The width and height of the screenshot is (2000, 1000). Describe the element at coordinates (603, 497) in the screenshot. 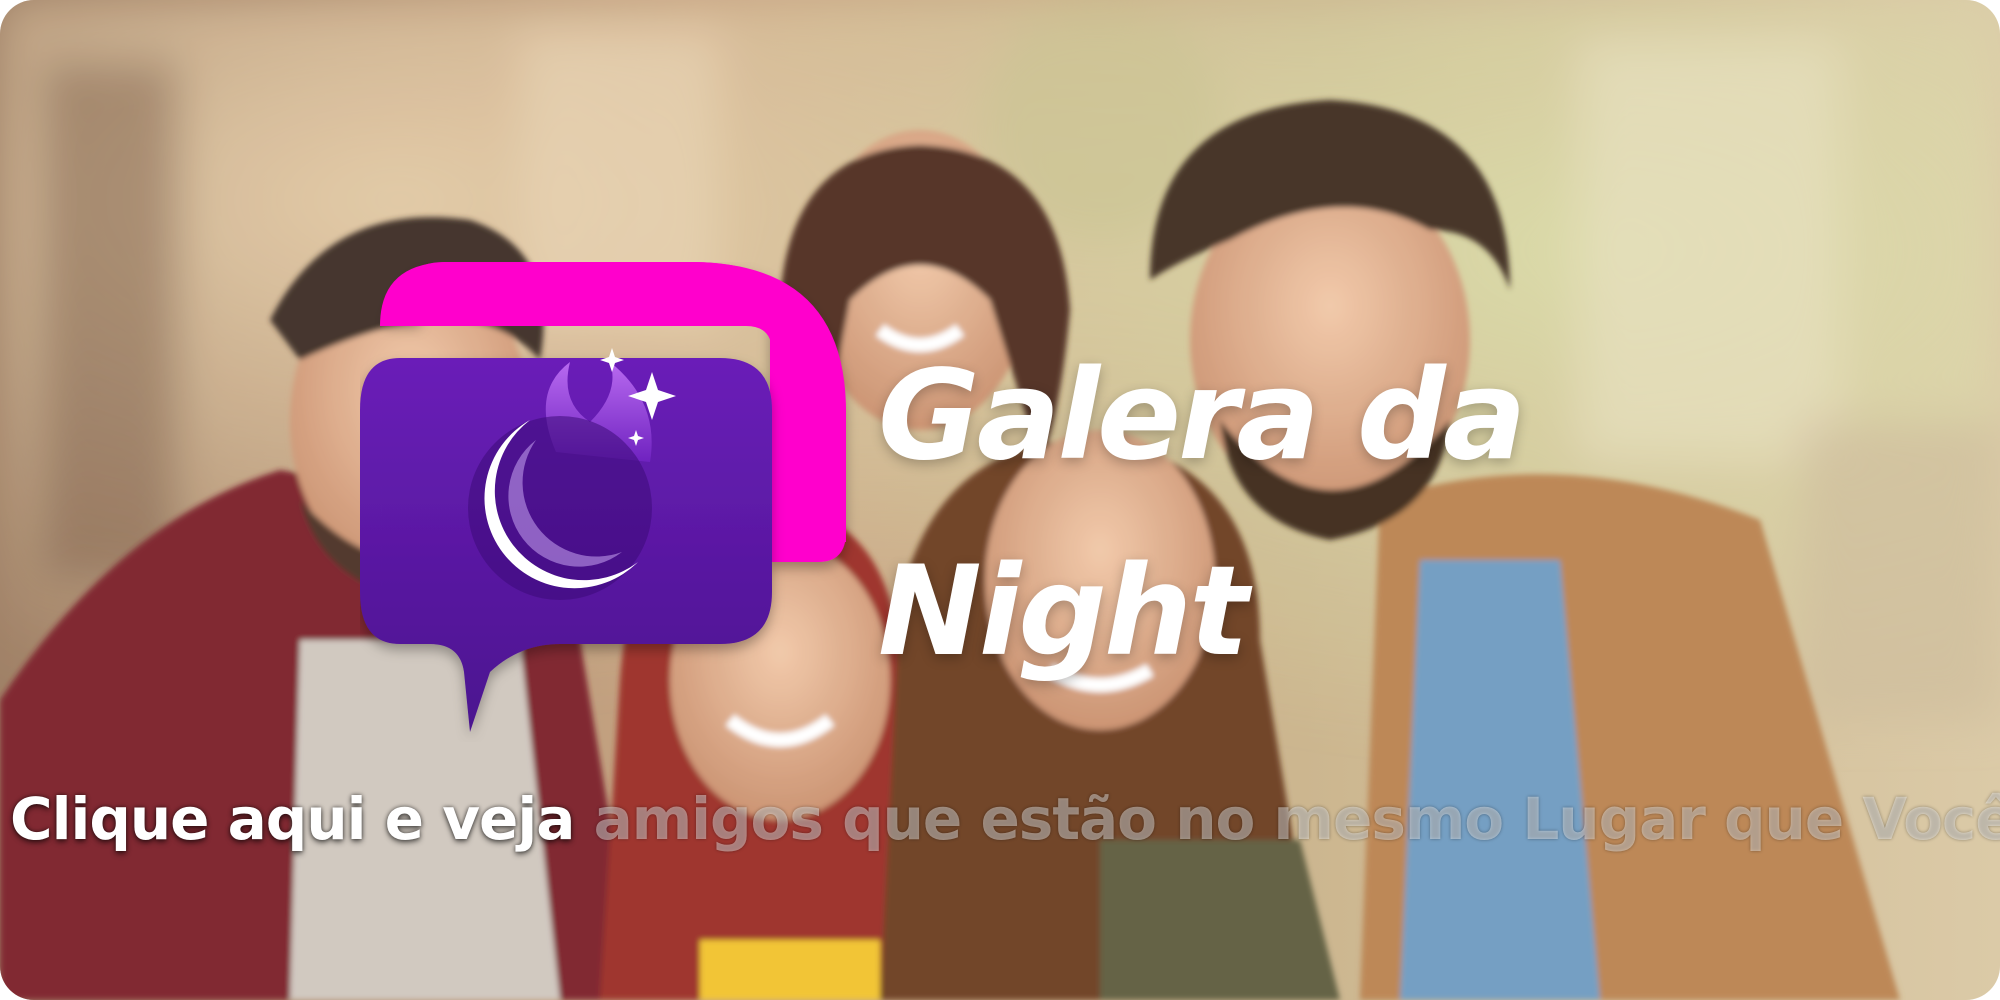

I see `chat-bubble-moon-icon` at that location.